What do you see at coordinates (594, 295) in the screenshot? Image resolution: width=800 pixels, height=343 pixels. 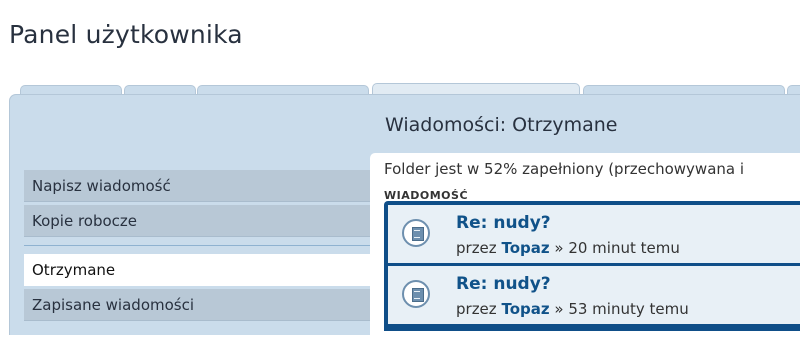 I see `message-row: Re: nudy? przez Topaz » 53 minuty temu` at bounding box center [594, 295].